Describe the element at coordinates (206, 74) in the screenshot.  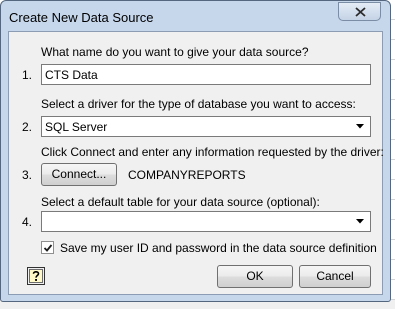
I see `data-source-name-input: CTS Data` at that location.